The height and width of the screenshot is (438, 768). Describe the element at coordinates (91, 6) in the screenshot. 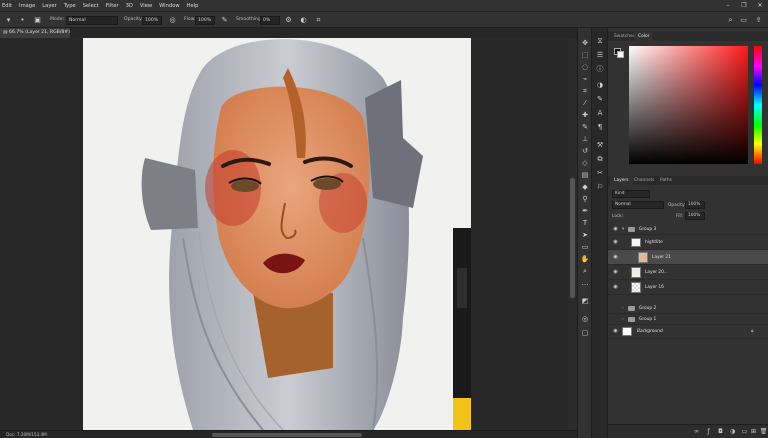

I see `menu-select: Select` at that location.